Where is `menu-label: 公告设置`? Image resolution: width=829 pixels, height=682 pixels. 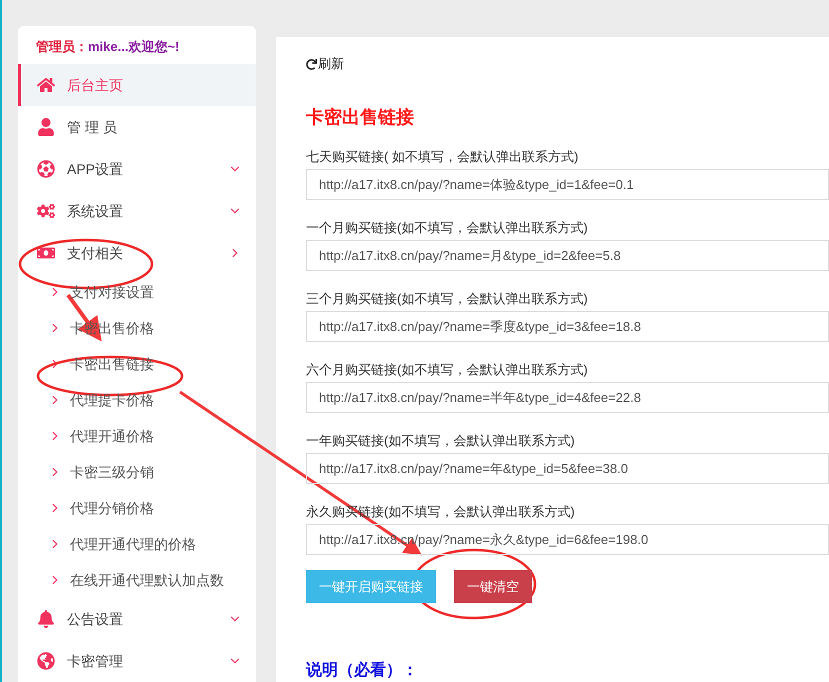 menu-label: 公告设置 is located at coordinates (95, 619).